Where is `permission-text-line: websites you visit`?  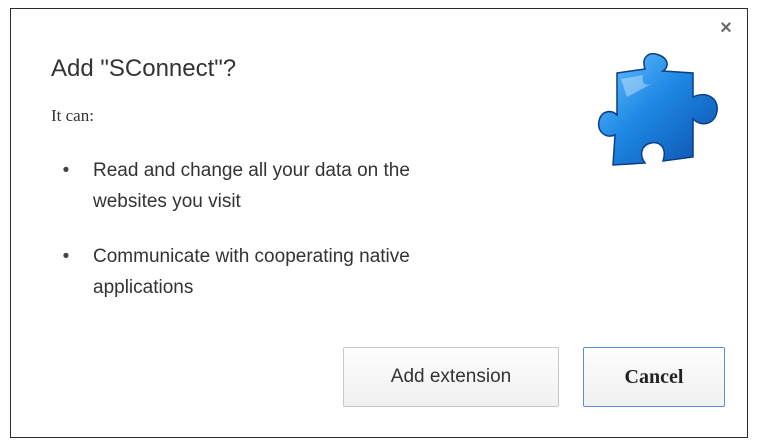
permission-text-line: websites you visit is located at coordinates (167, 201).